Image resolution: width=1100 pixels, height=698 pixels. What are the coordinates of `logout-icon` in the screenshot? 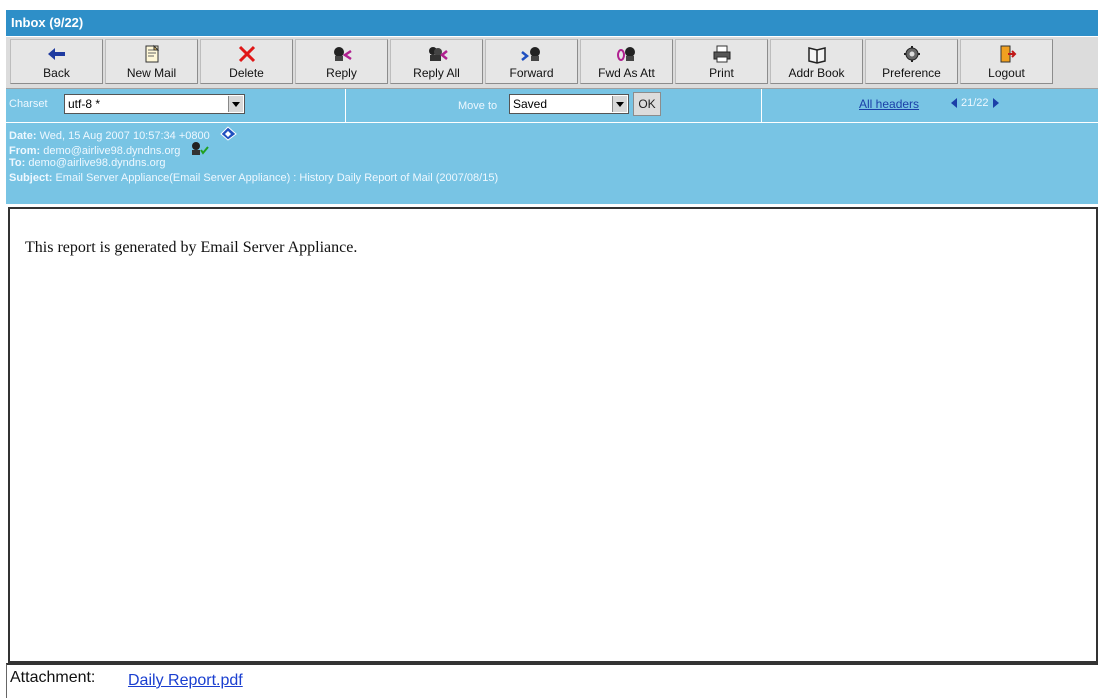 It's located at (1006, 55).